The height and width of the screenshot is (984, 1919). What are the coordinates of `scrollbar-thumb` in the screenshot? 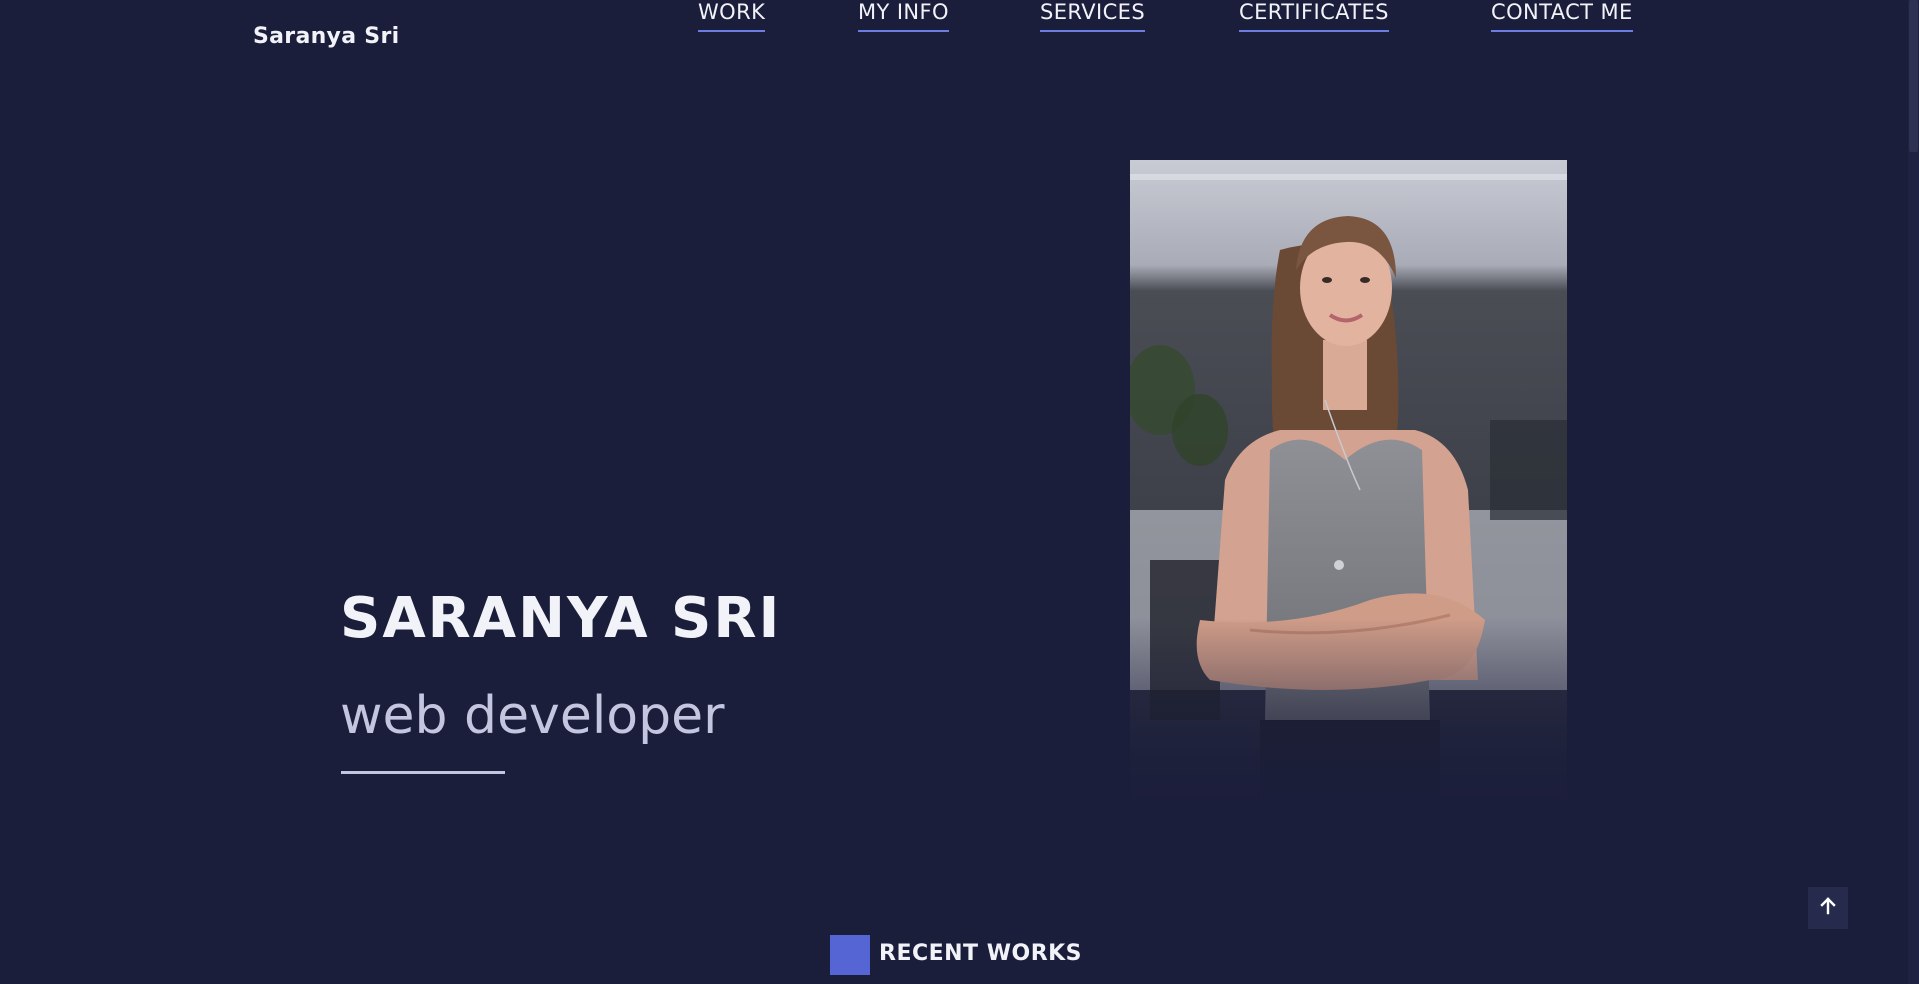 It's located at (1913, 76).